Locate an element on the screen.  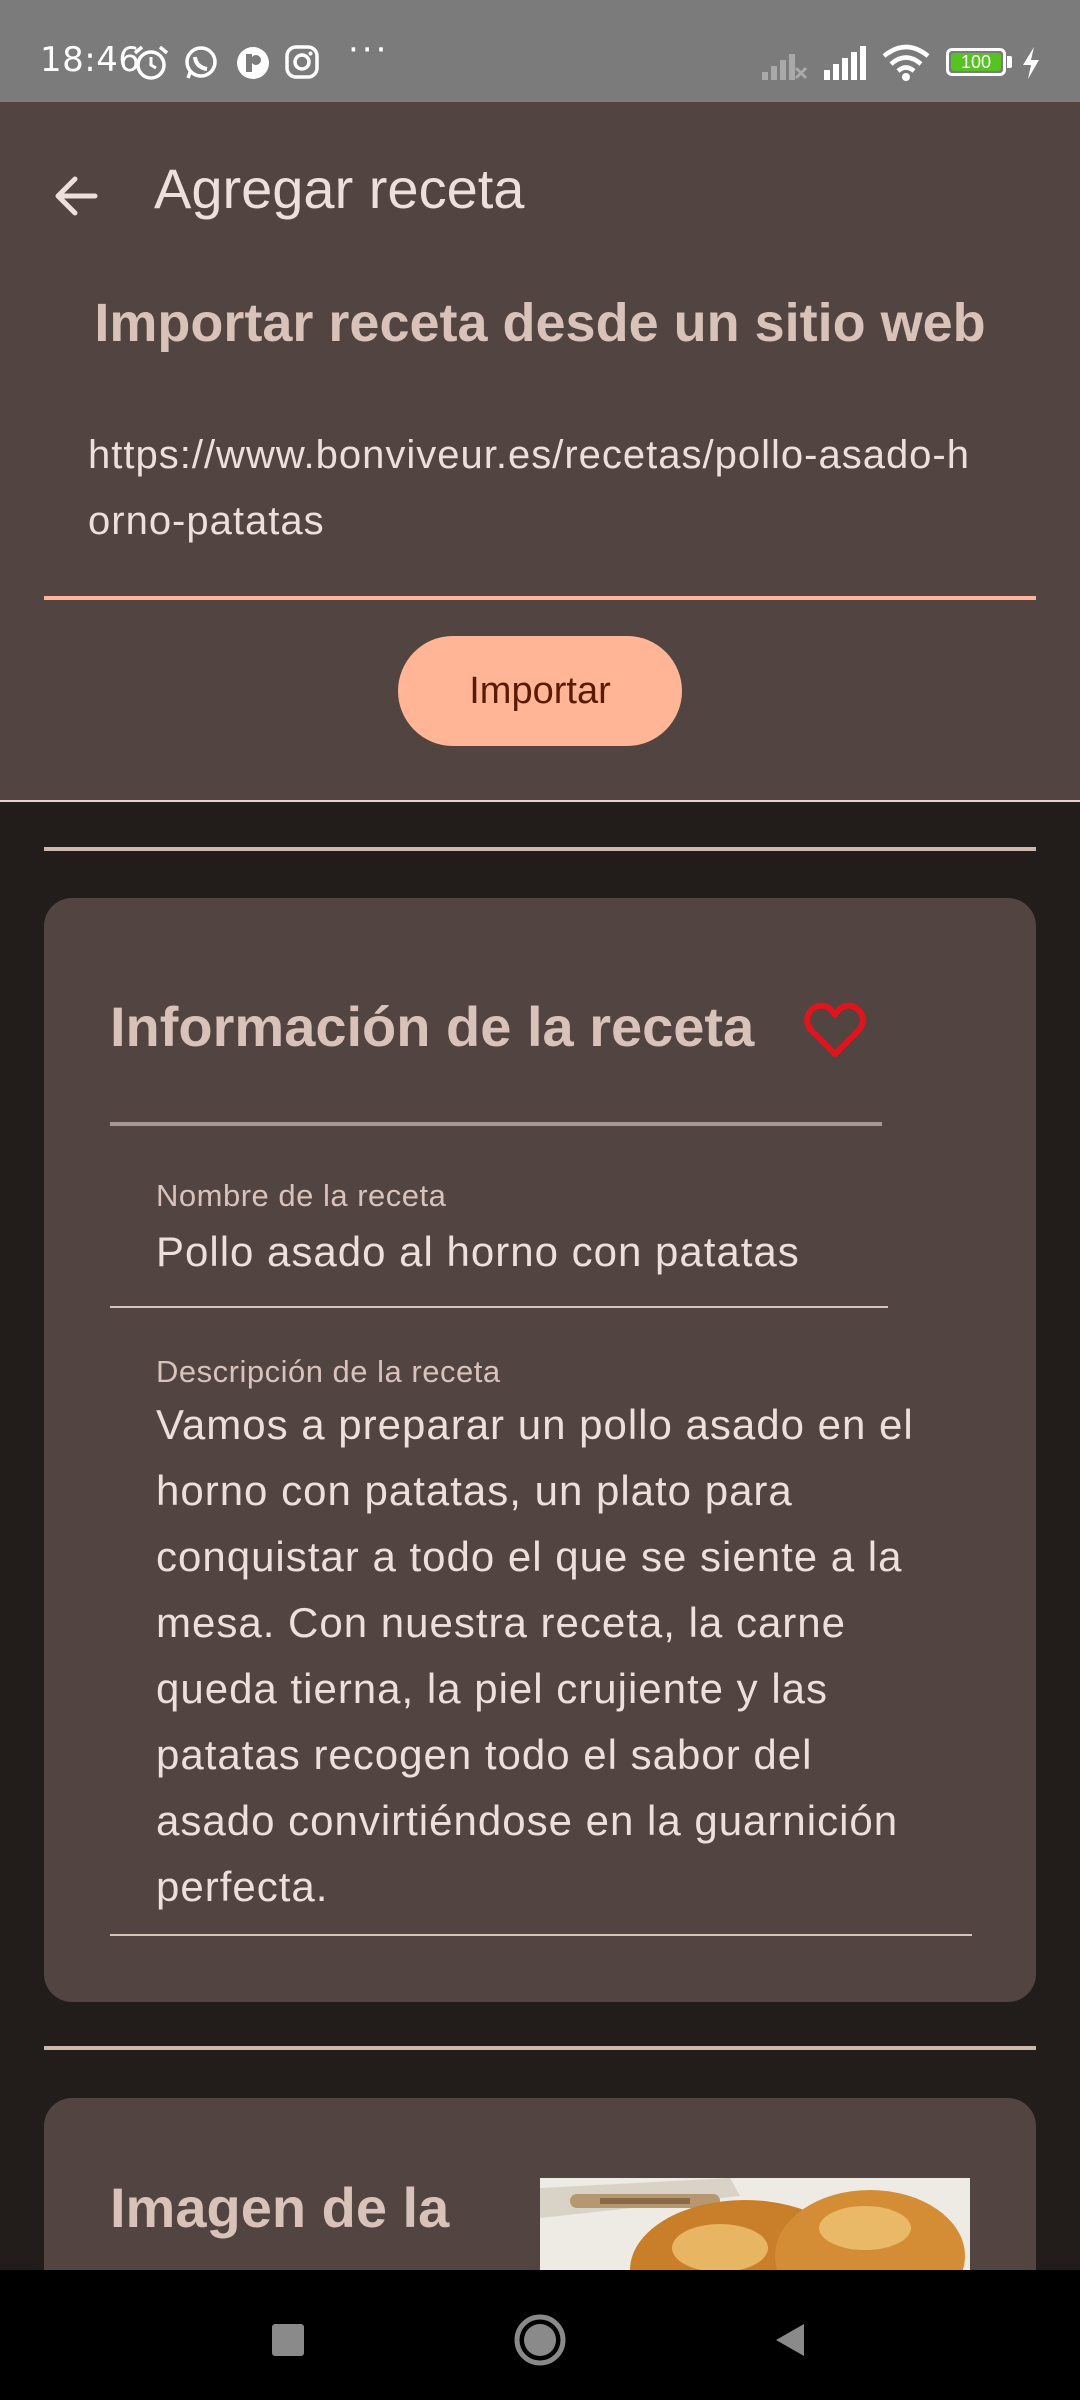
whatsapp-icon is located at coordinates (201, 65).